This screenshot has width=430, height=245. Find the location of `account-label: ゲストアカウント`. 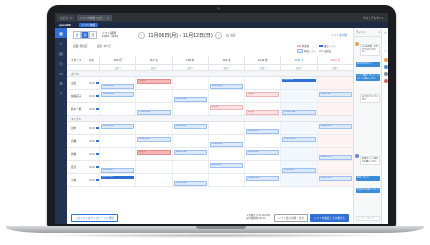

account-label: ゲストアカウント is located at coordinates (373, 18).